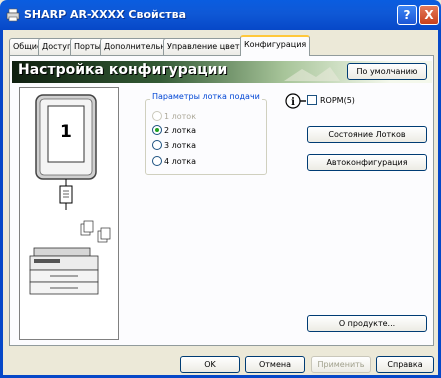  What do you see at coordinates (405, 364) in the screenshot?
I see `help-button: Справка` at bounding box center [405, 364].